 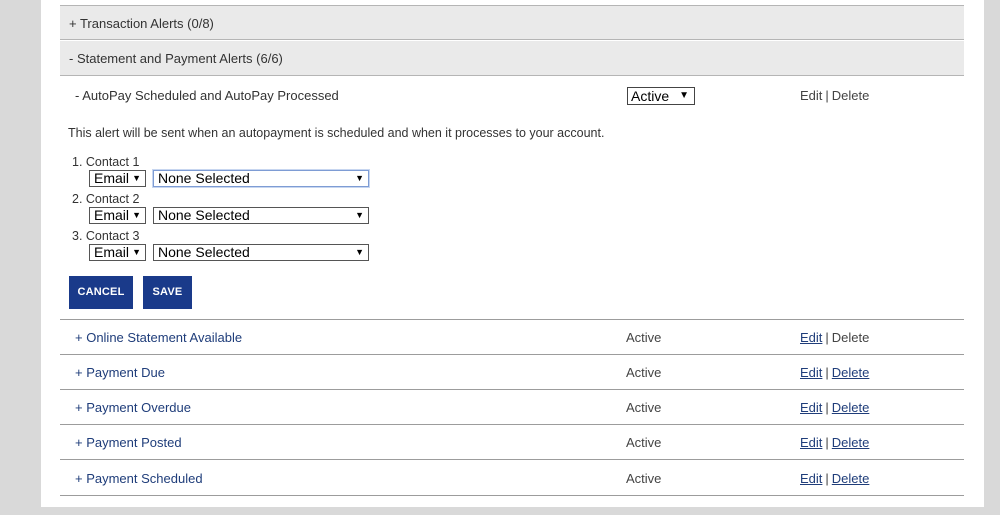 I want to click on contact-2-method-select: Email ▼, so click(x=117, y=215).